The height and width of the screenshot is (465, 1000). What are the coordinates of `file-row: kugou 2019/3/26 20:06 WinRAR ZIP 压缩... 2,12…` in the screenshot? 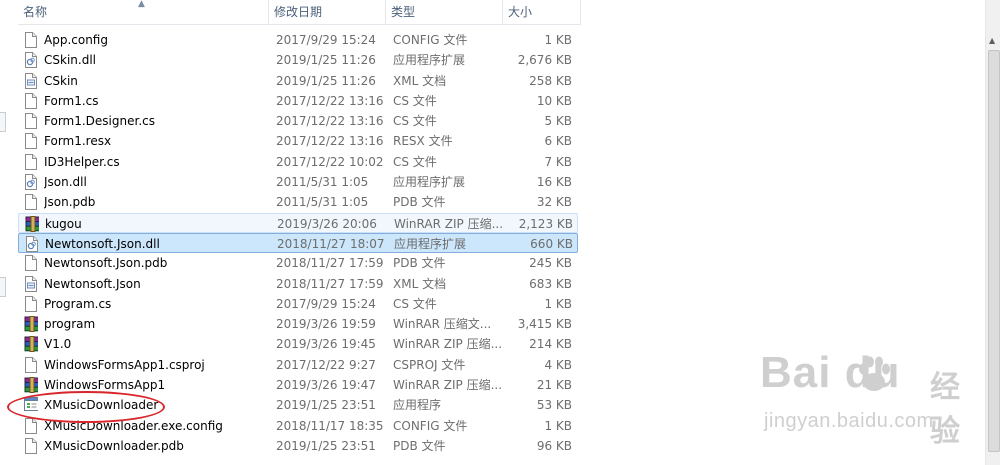 It's located at (298, 222).